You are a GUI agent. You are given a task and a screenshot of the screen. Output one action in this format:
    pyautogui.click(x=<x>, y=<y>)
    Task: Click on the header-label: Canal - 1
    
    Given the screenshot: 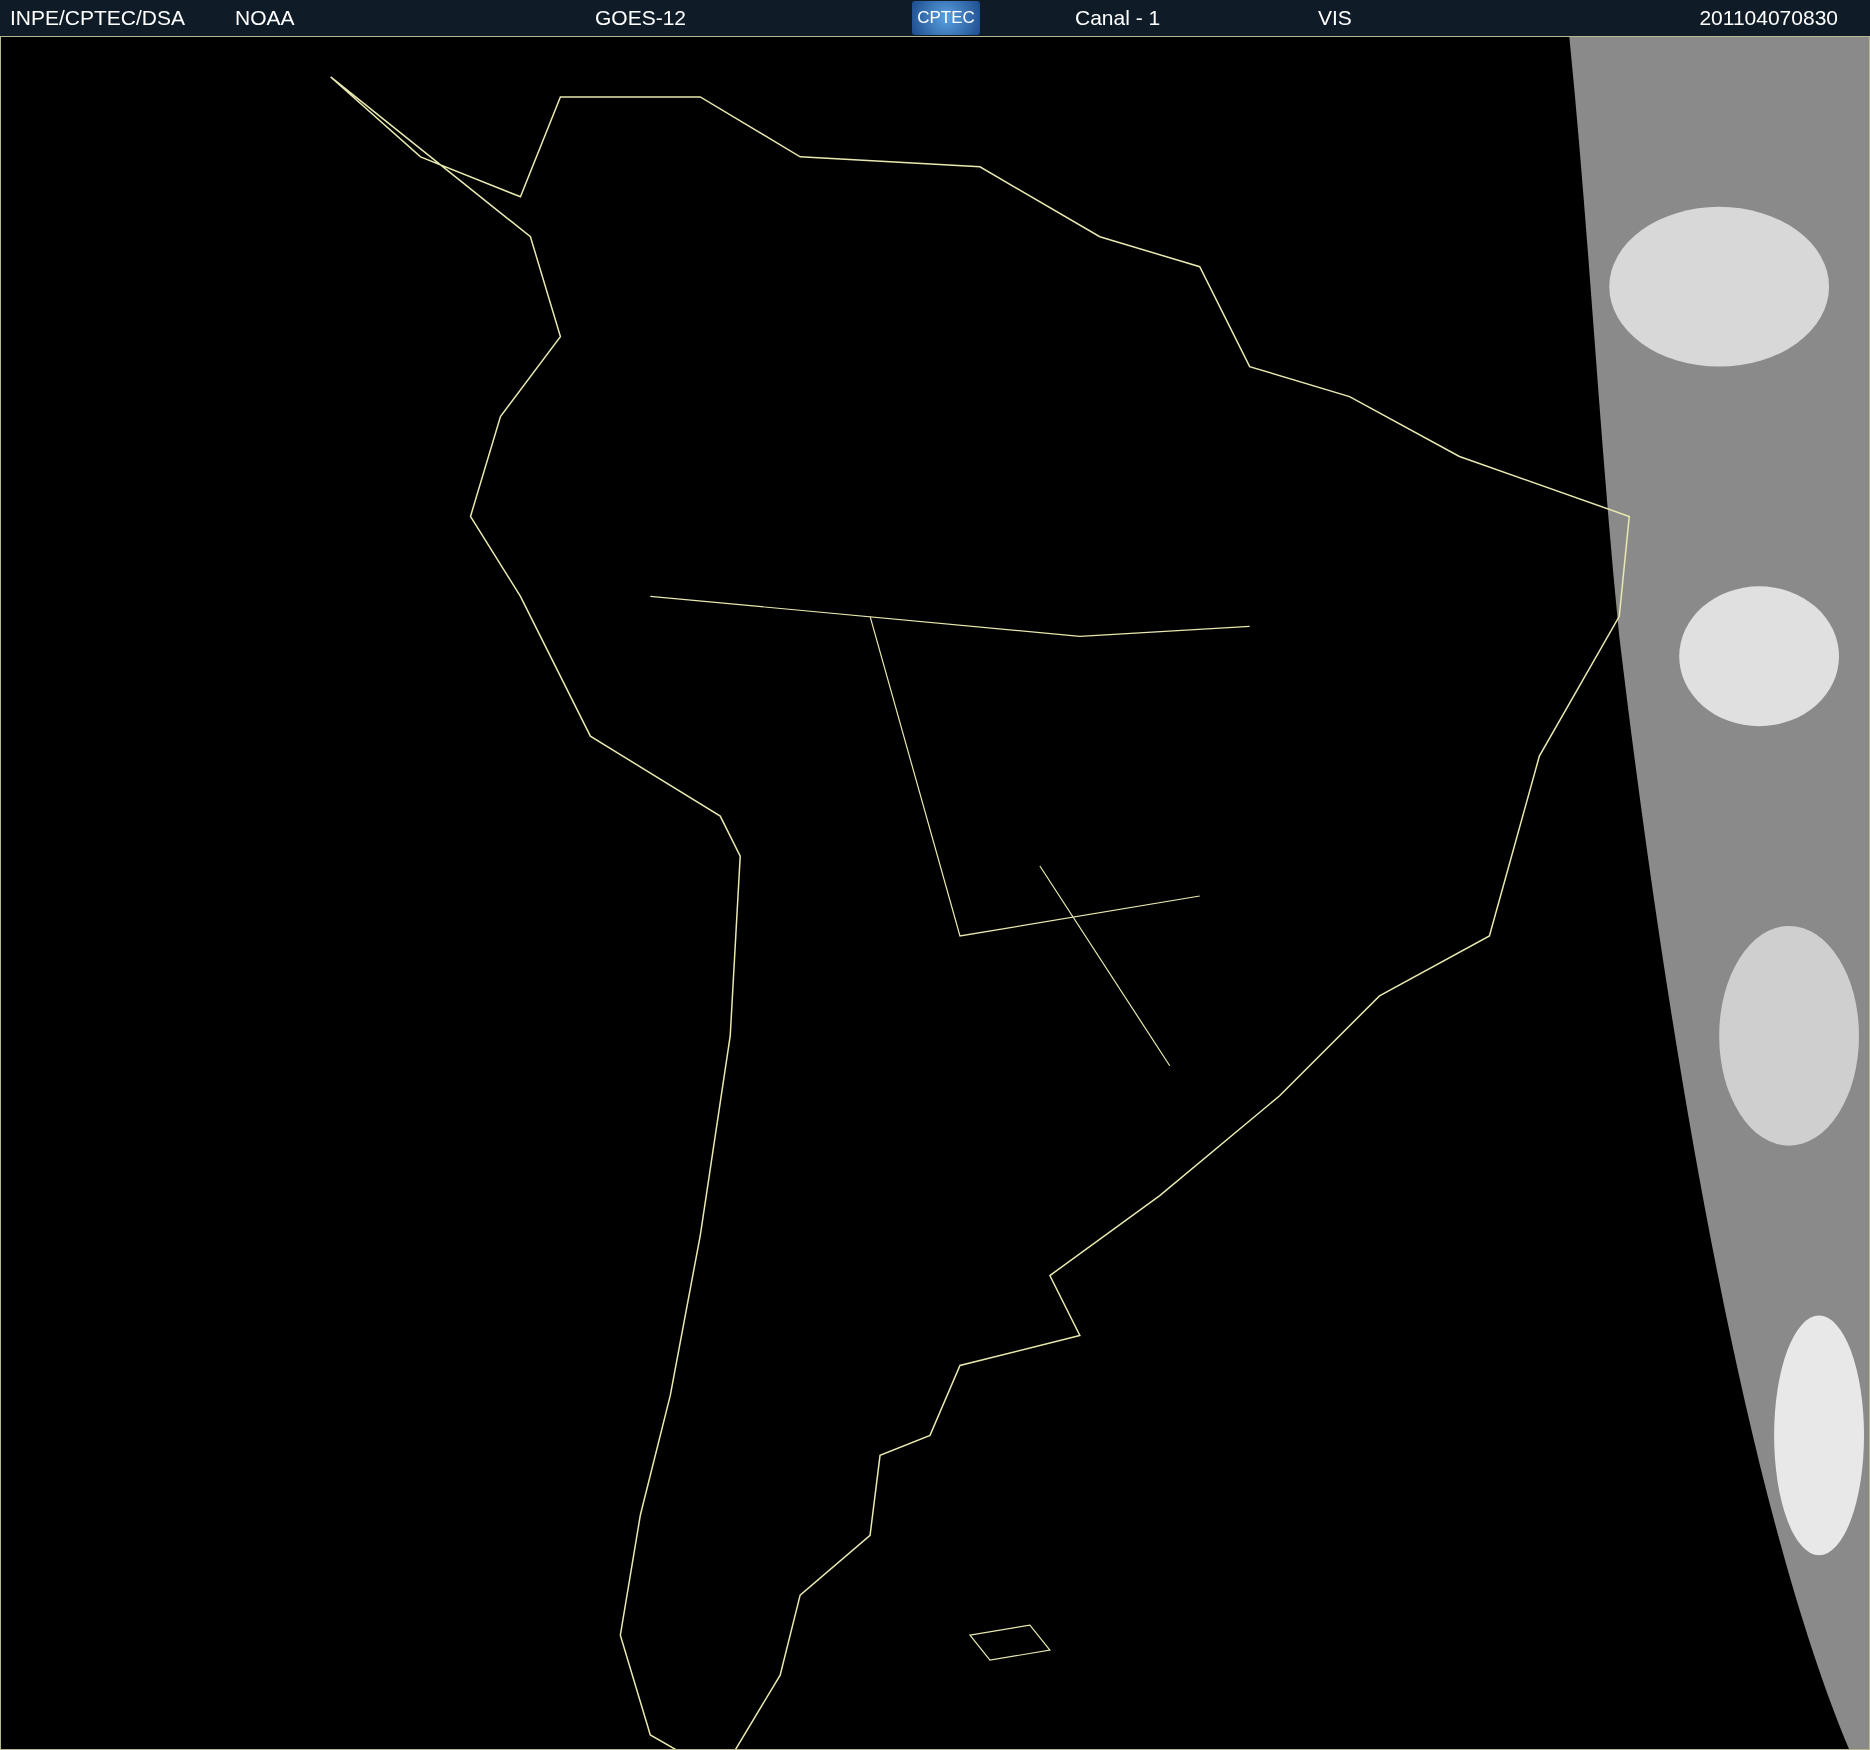 What is the action you would take?
    pyautogui.click(x=1118, y=18)
    